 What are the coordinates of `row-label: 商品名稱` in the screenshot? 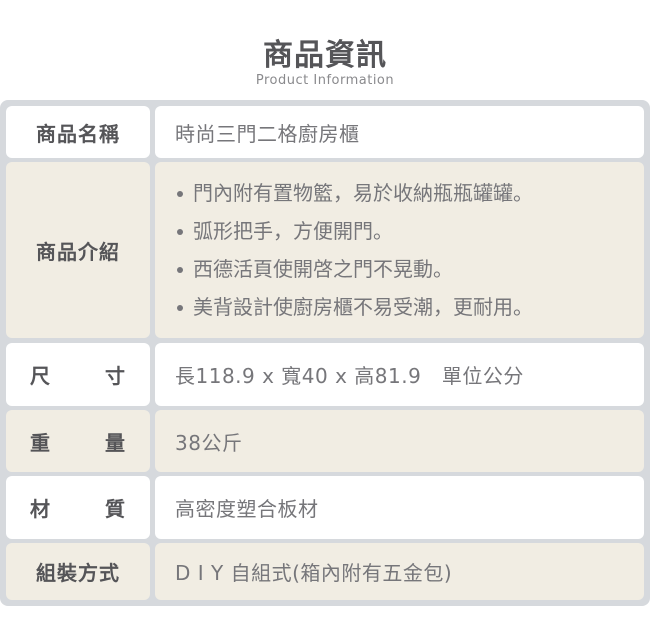 It's located at (78, 133).